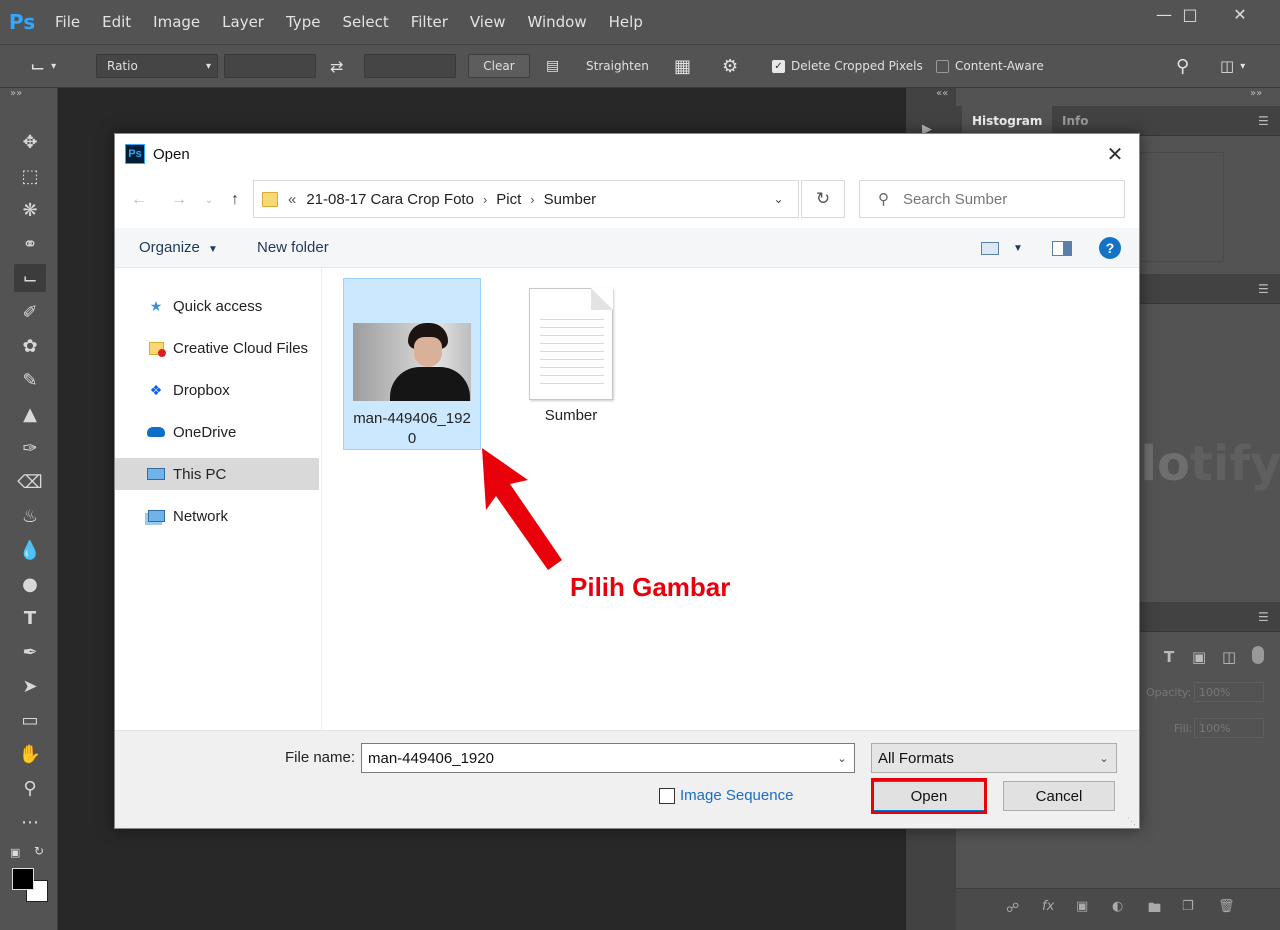 The width and height of the screenshot is (1280, 930). Describe the element at coordinates (139, 200) in the screenshot. I see `back-arrow-icon: ←` at that location.